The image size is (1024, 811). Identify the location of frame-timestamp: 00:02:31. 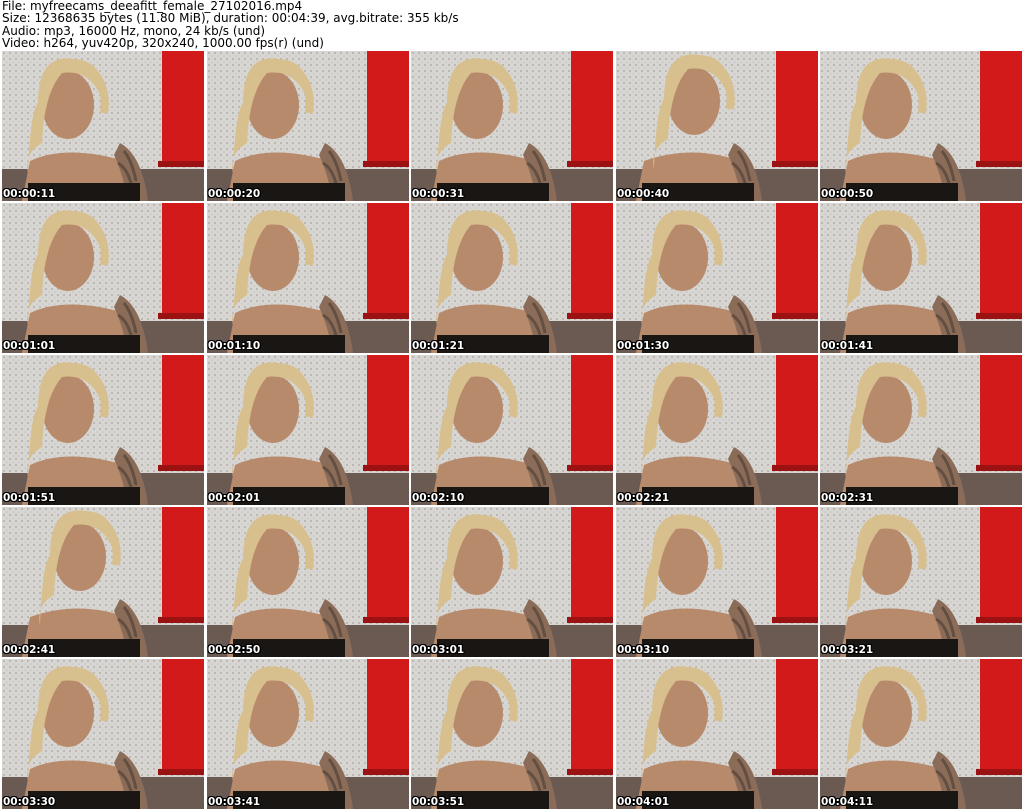
(847, 498).